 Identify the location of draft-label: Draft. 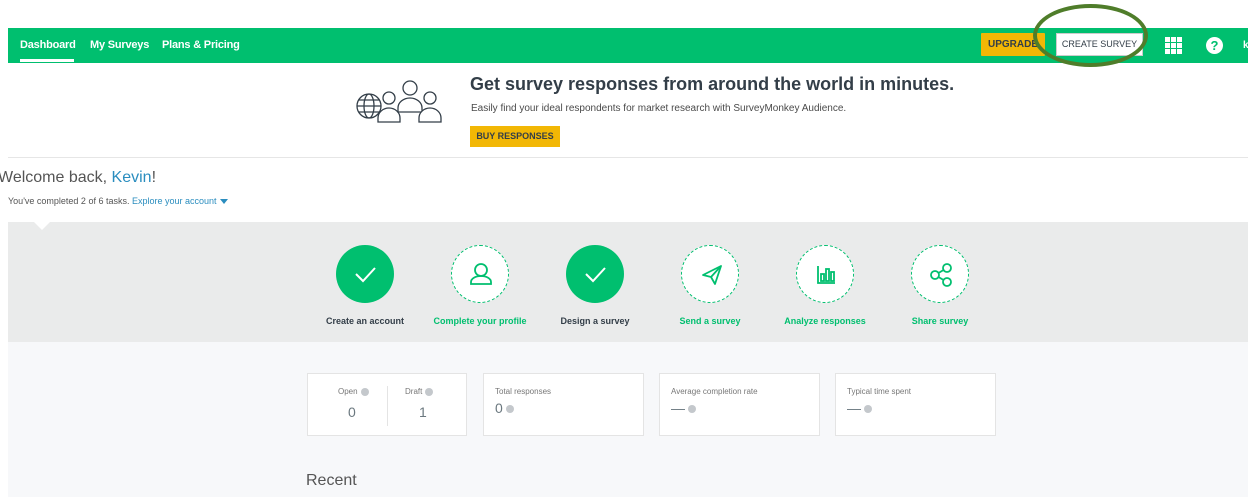
(419, 391).